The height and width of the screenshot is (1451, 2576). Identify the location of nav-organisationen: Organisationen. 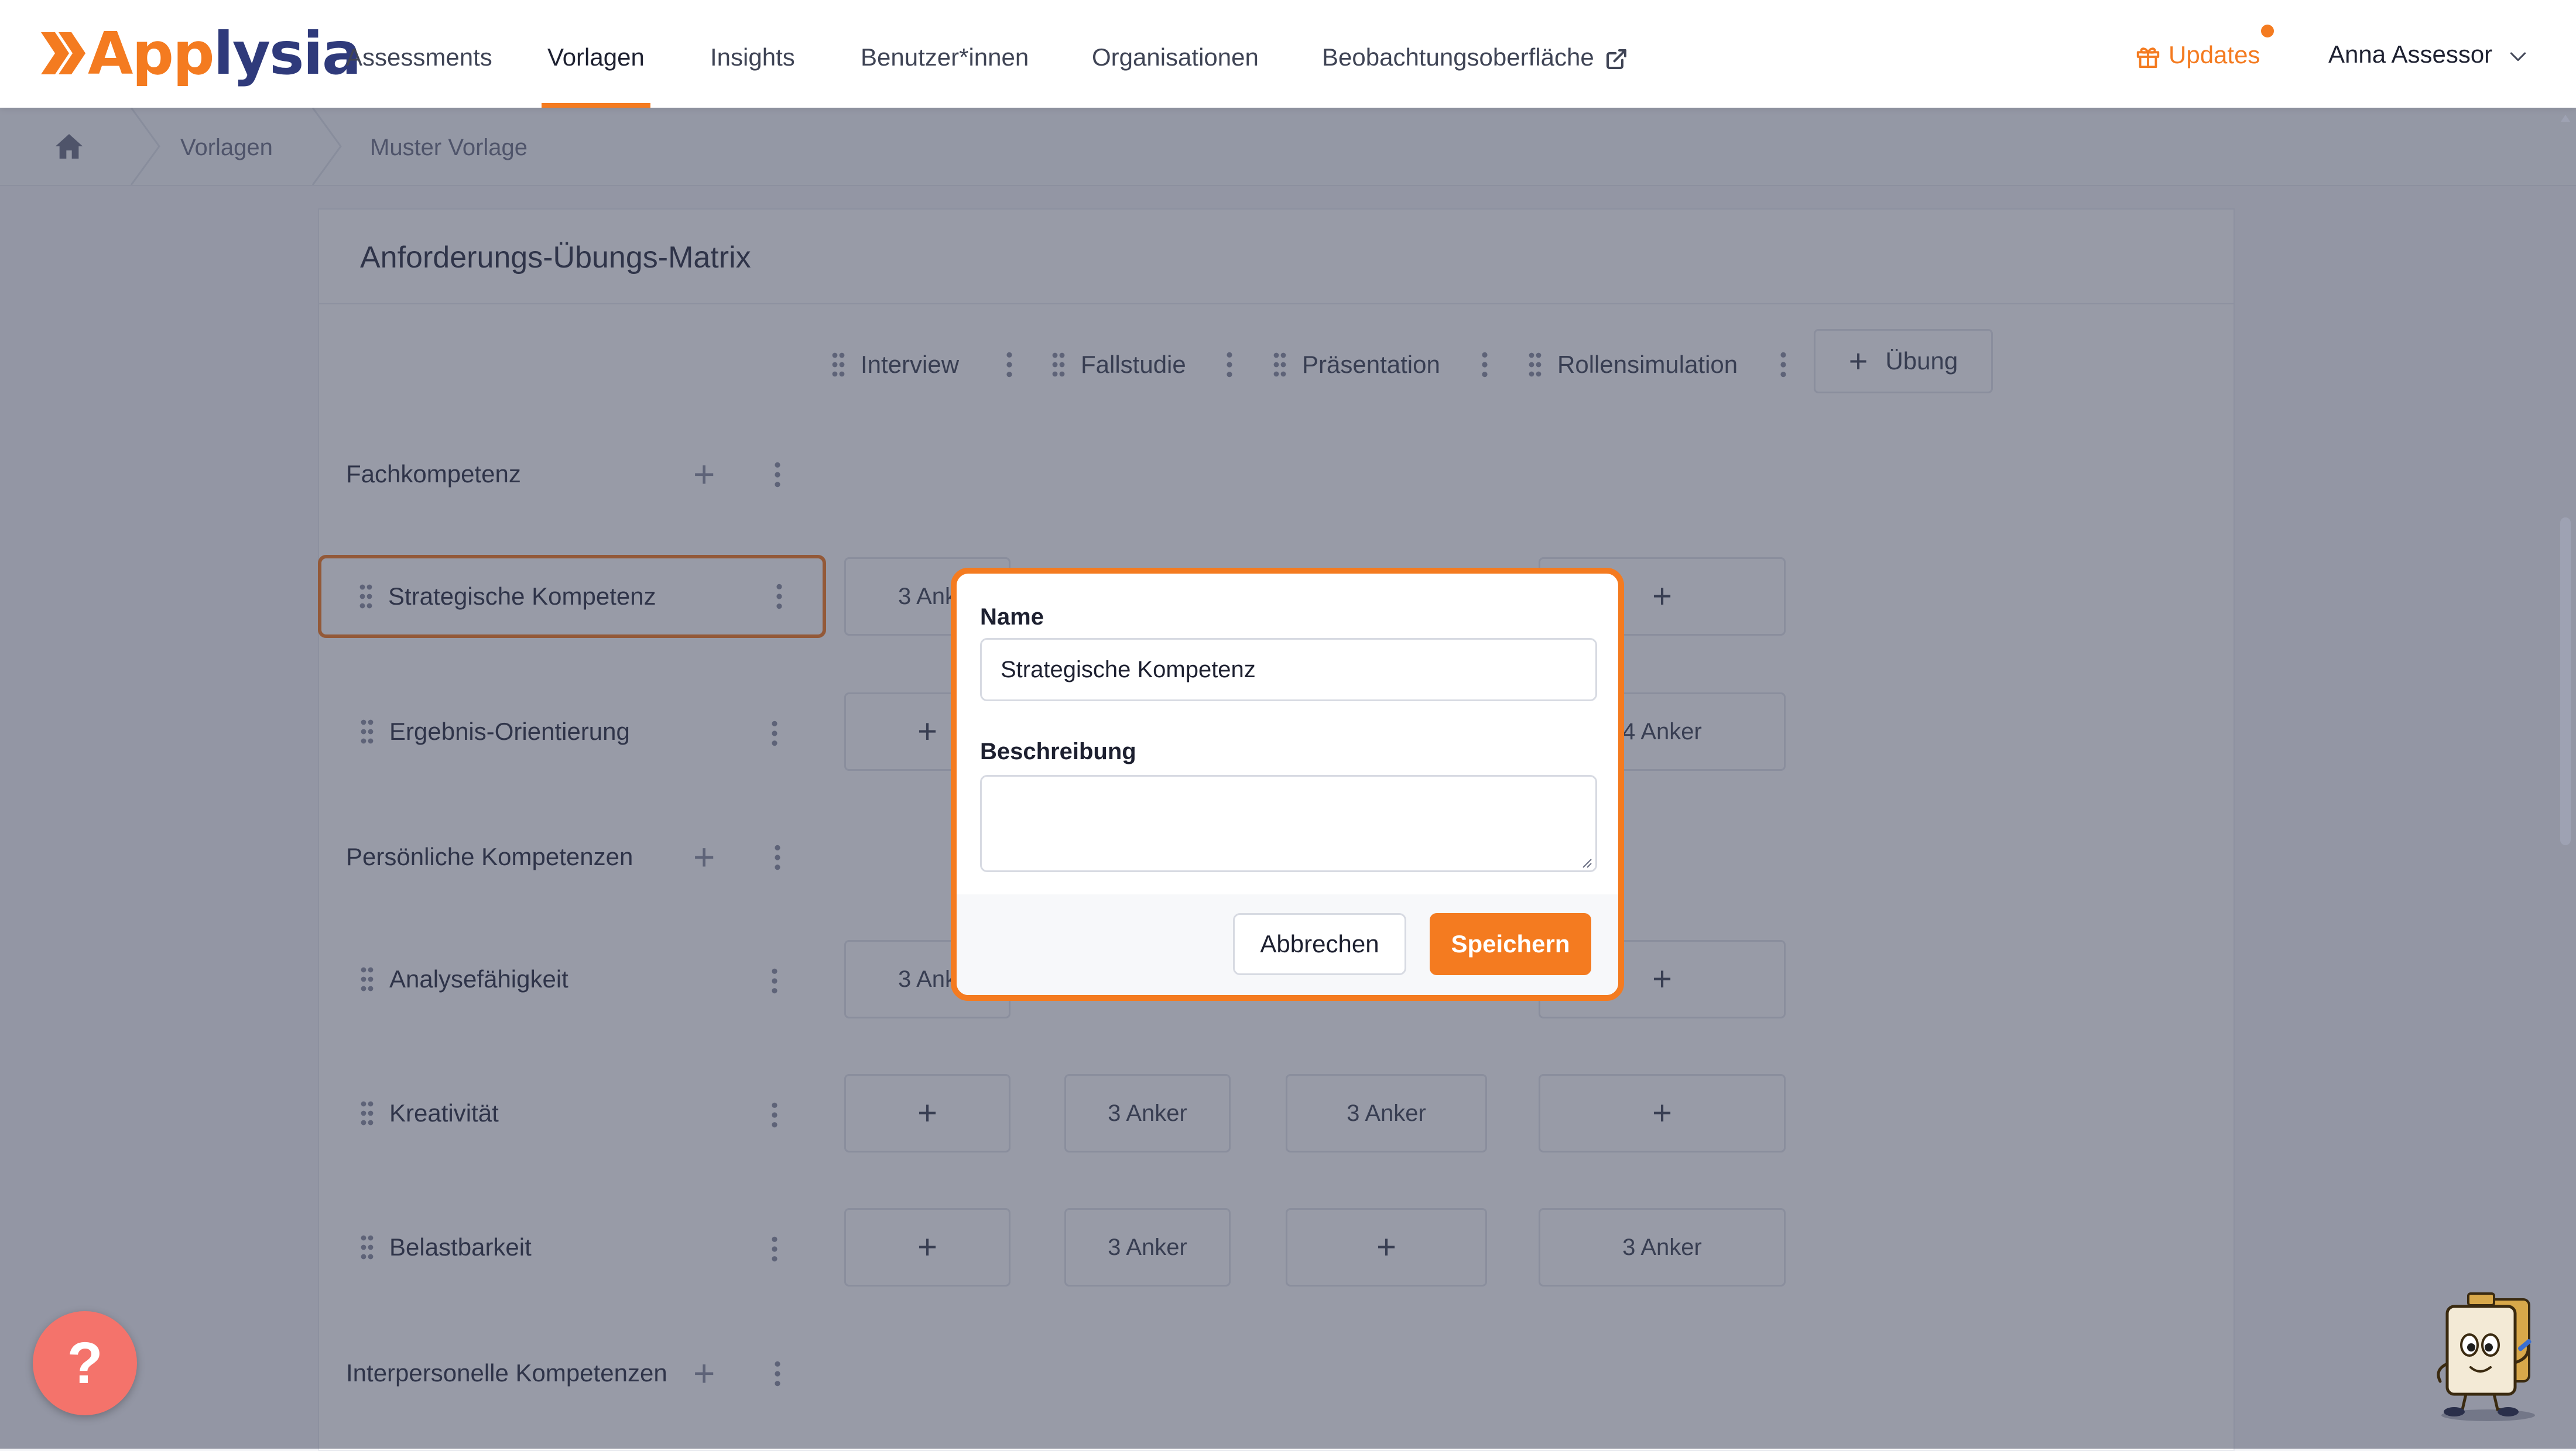
(1175, 54).